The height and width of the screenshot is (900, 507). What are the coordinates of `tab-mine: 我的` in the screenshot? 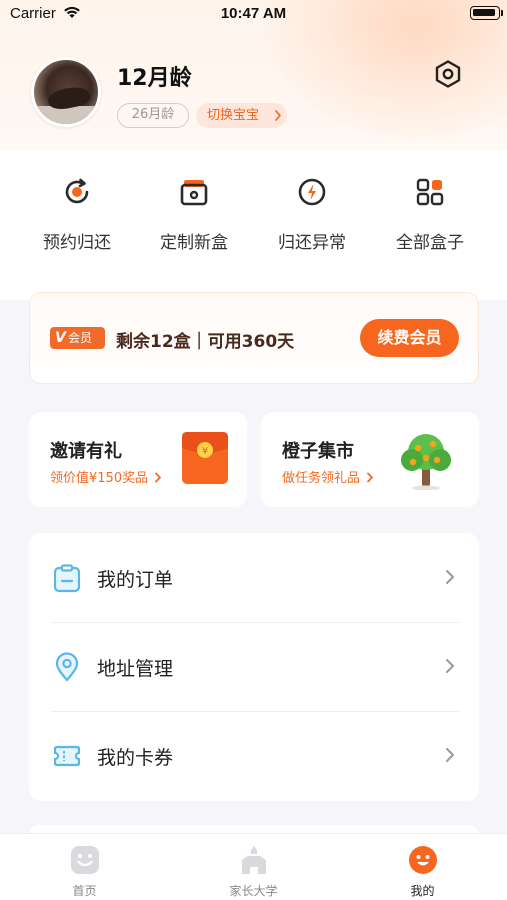 It's located at (422, 867).